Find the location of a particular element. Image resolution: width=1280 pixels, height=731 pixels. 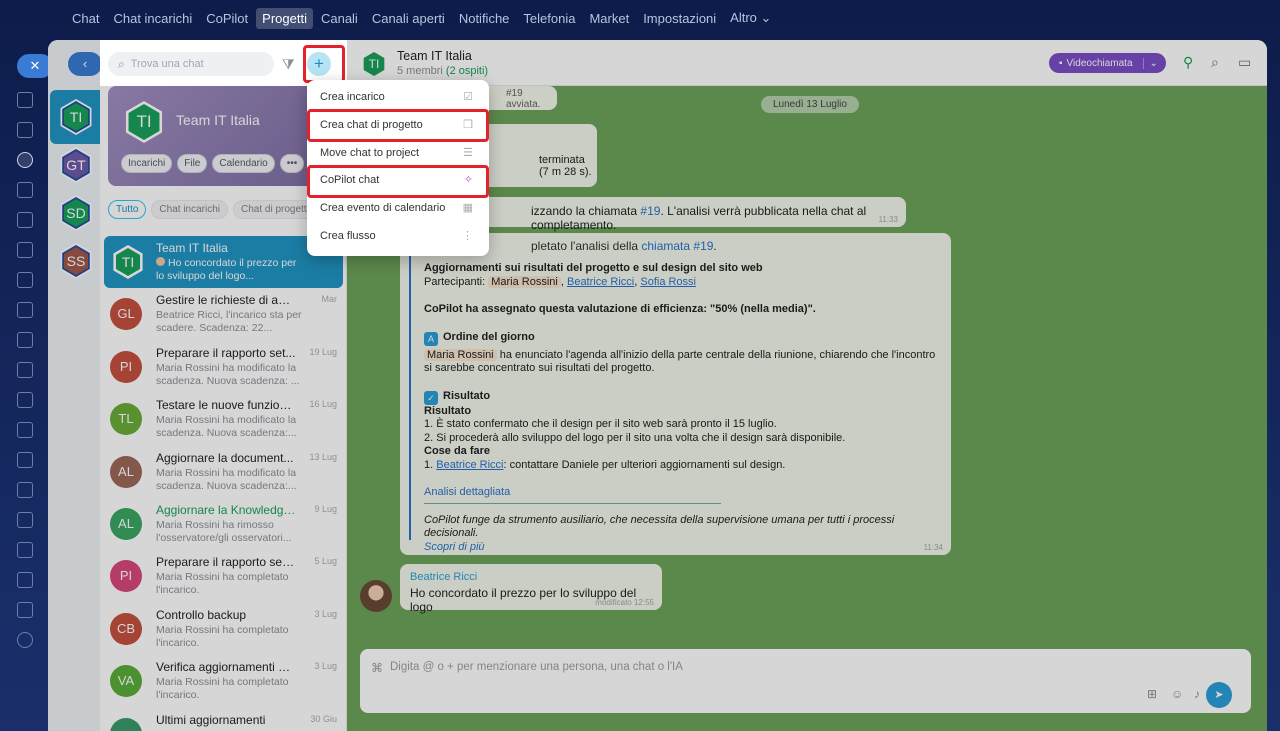

chat-members: 5 membri (2 ospiti) is located at coordinates (442, 71).